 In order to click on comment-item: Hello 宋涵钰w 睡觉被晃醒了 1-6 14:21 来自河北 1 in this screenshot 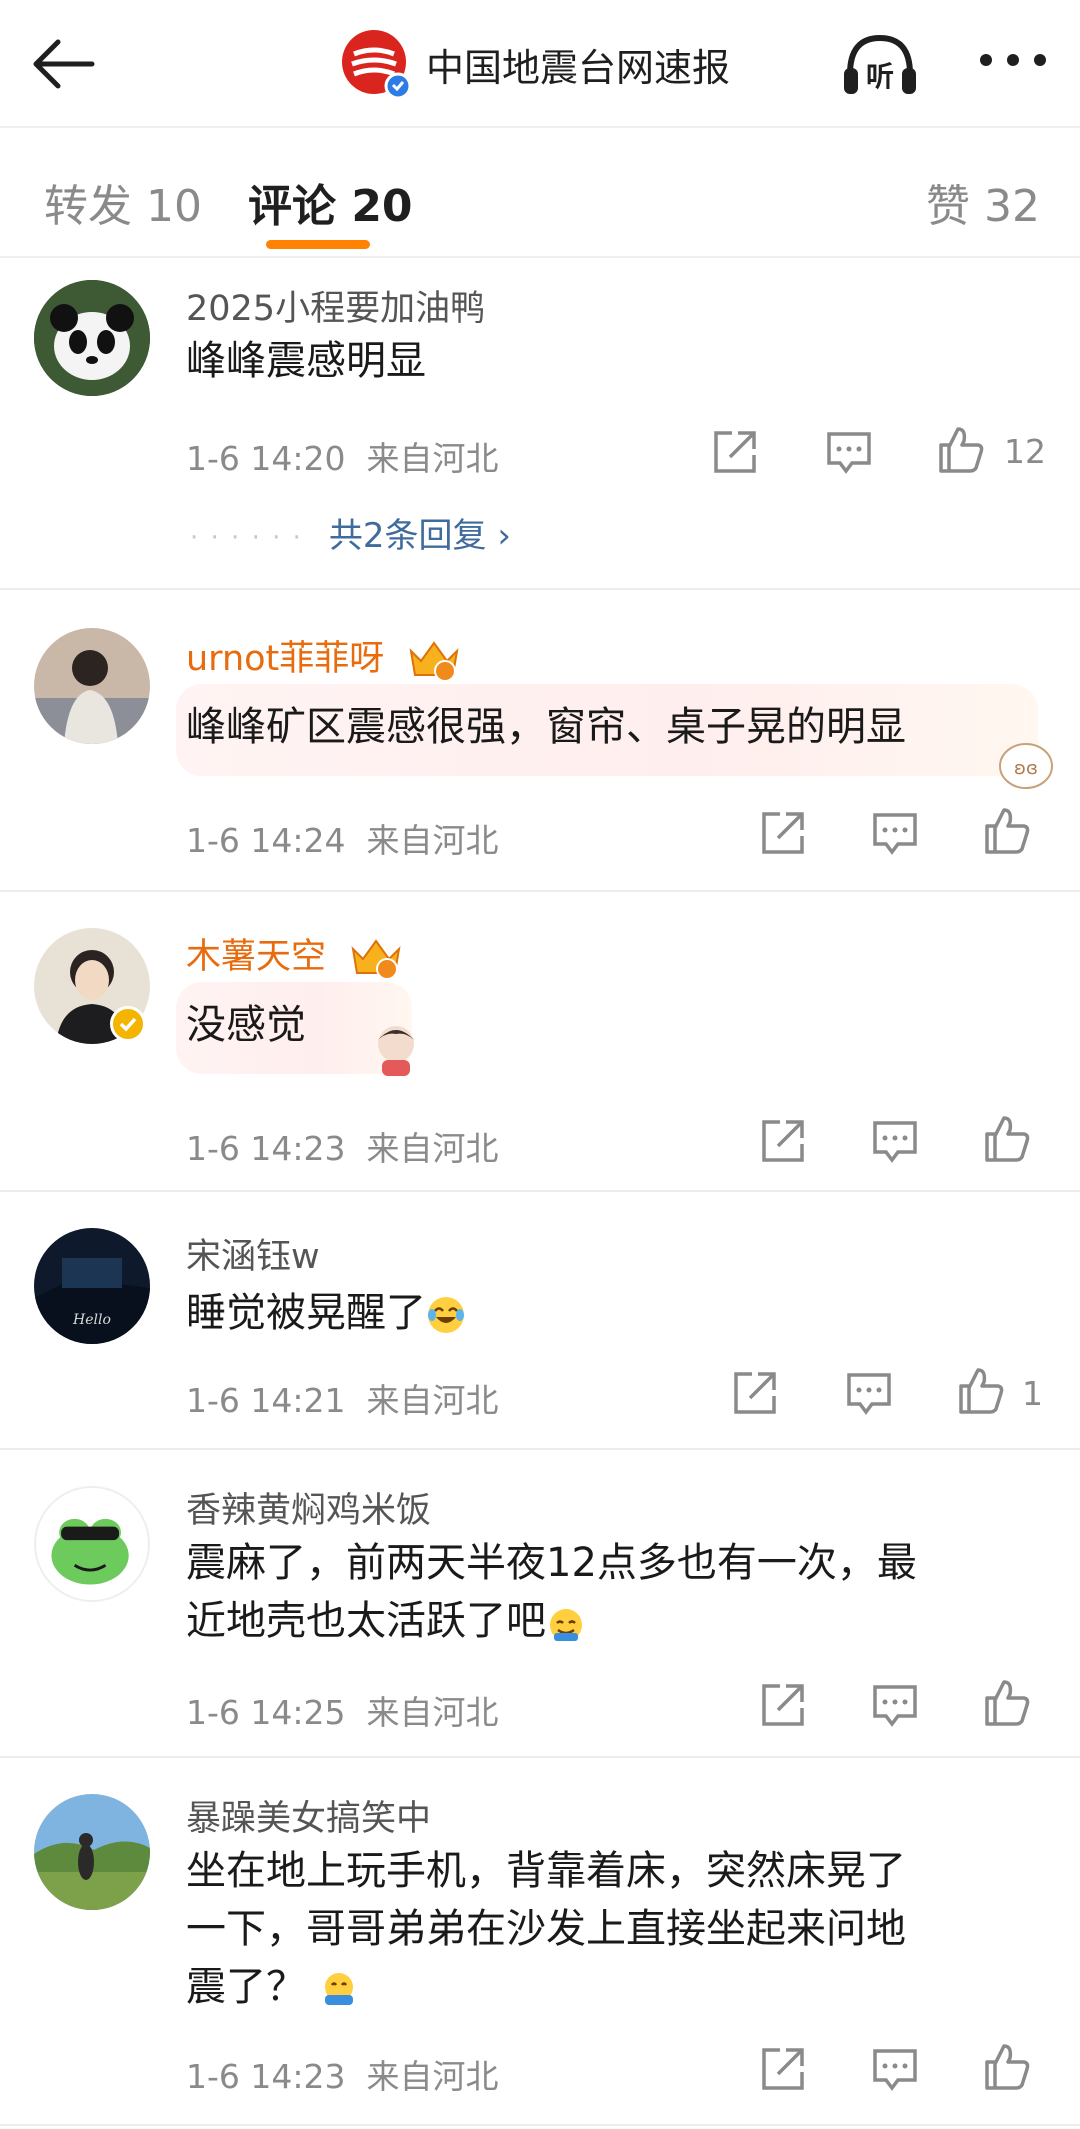, I will do `click(540, 1322)`.